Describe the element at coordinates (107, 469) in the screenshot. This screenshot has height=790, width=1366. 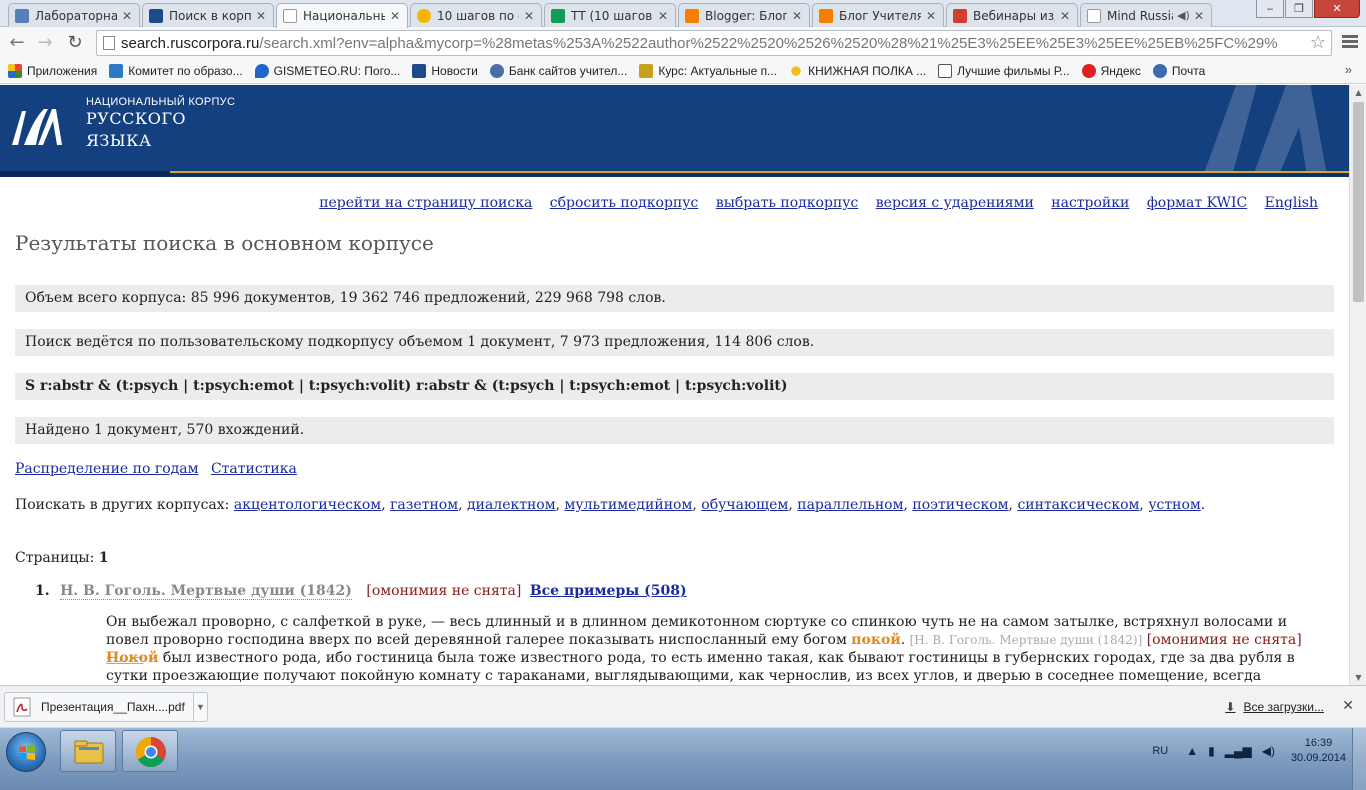
I see `link-year-distribution: Распределение по годам` at that location.